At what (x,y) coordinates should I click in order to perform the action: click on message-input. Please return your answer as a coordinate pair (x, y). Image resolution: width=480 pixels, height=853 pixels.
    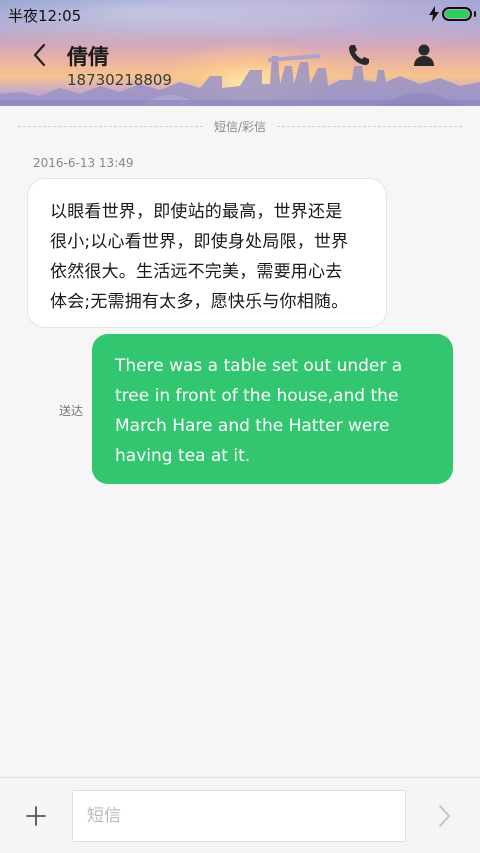
    Looking at the image, I should click on (239, 816).